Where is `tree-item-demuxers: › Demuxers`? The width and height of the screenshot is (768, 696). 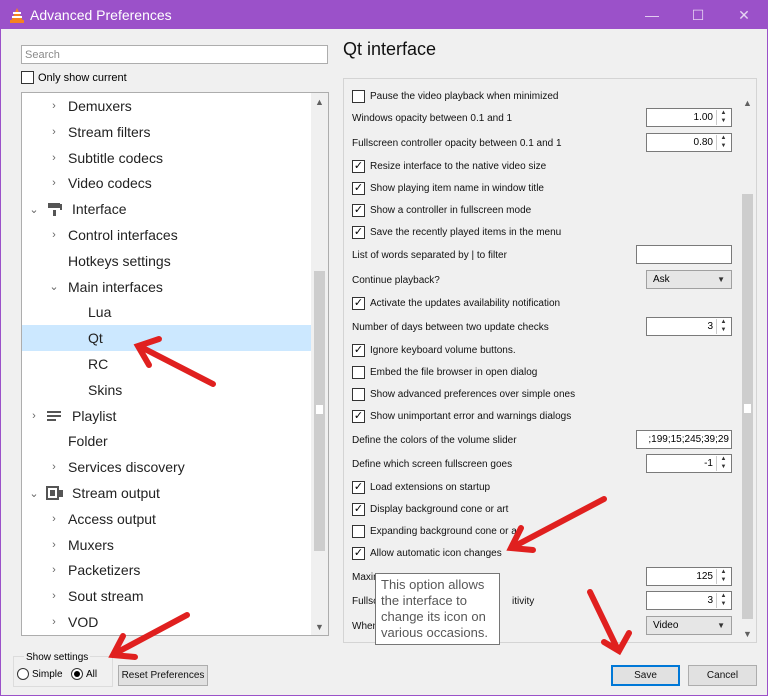 tree-item-demuxers: › Demuxers is located at coordinates (167, 106).